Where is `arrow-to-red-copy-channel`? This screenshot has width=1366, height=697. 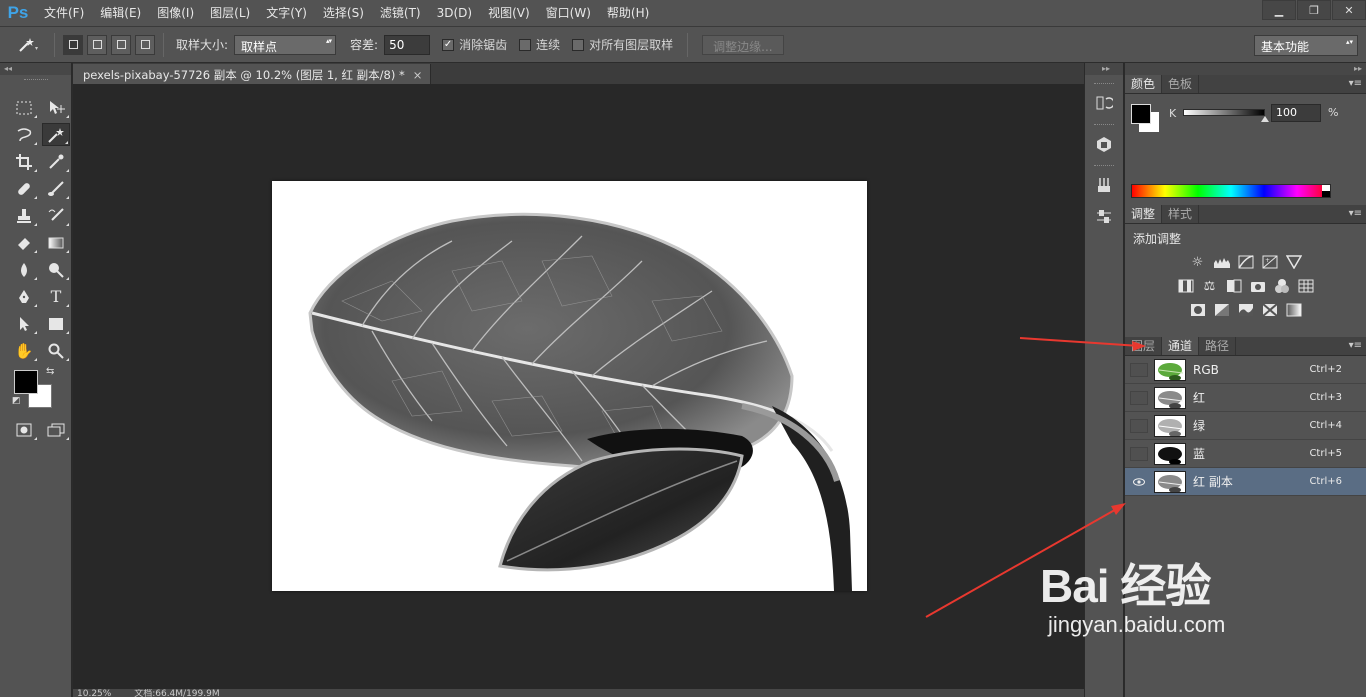
arrow-to-red-copy-channel is located at coordinates (1023, 562).